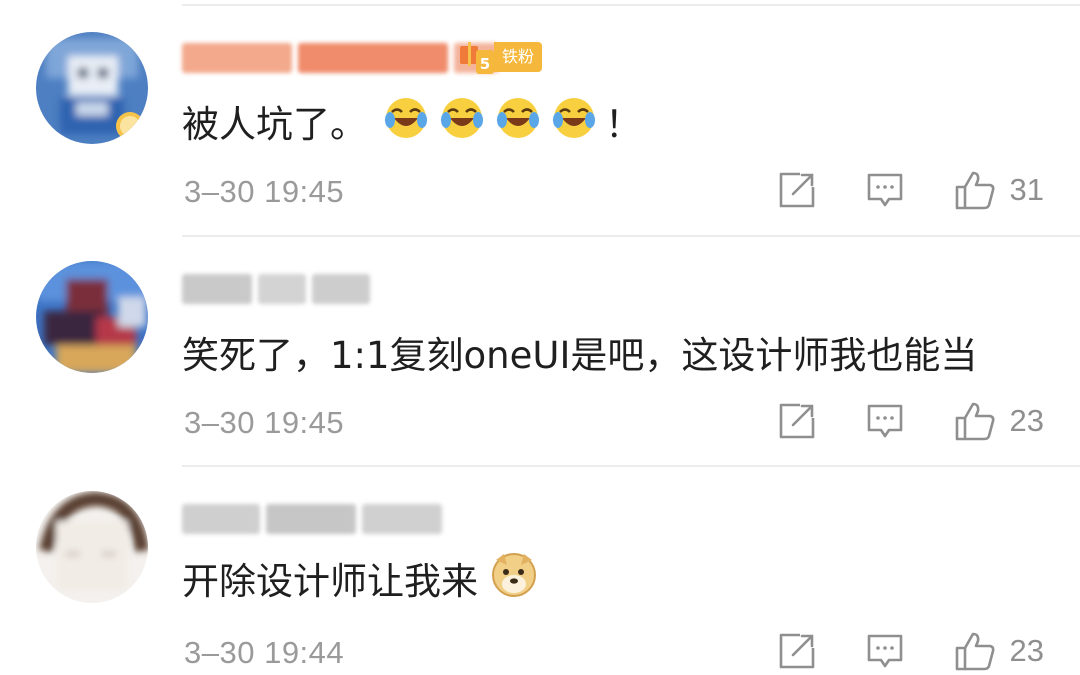 The height and width of the screenshot is (675, 1080). I want to click on comment-body: 被人坑了。, so click(274, 124).